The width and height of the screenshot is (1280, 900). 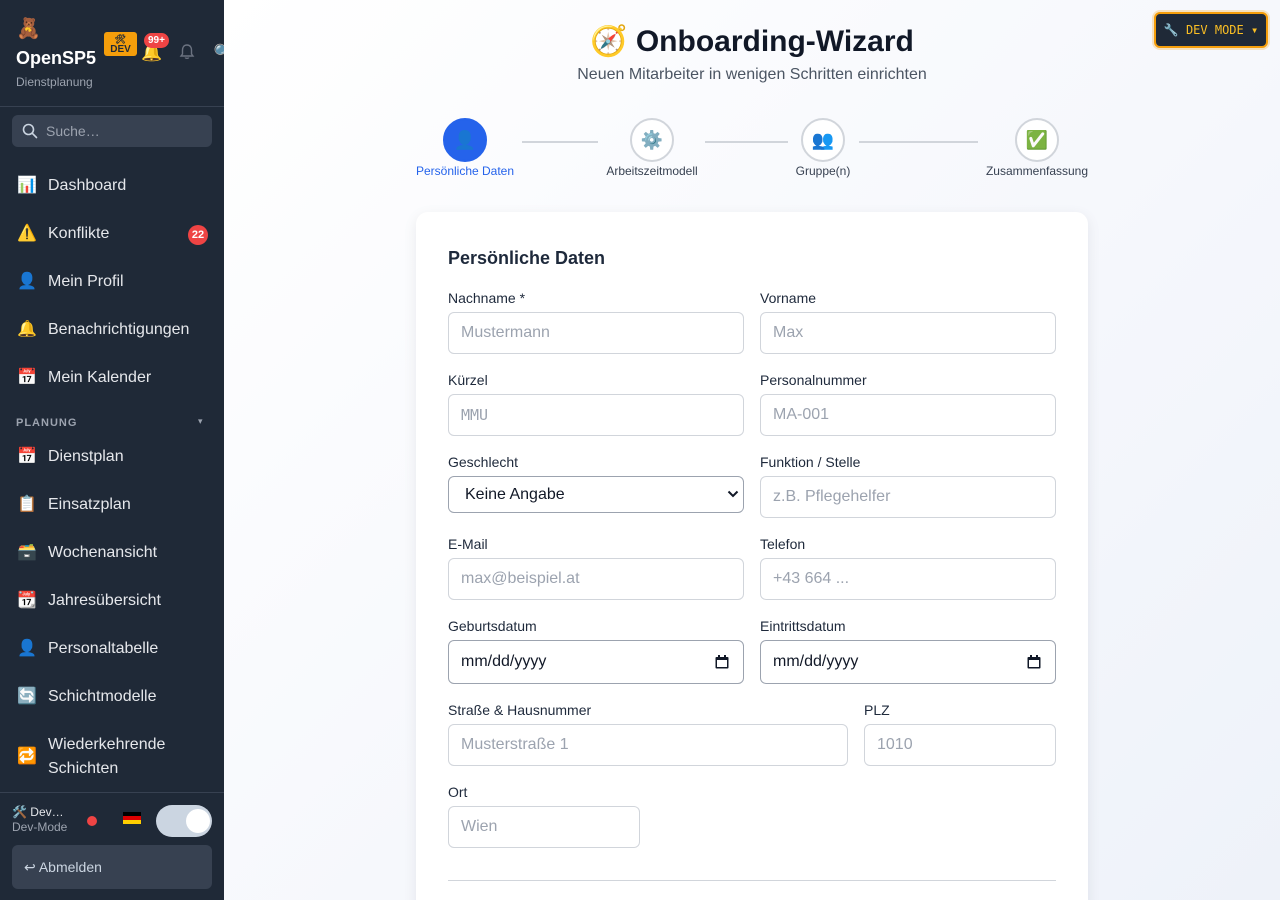 What do you see at coordinates (103, 552) in the screenshot?
I see `sidebar-item-label: Wochenansicht` at bounding box center [103, 552].